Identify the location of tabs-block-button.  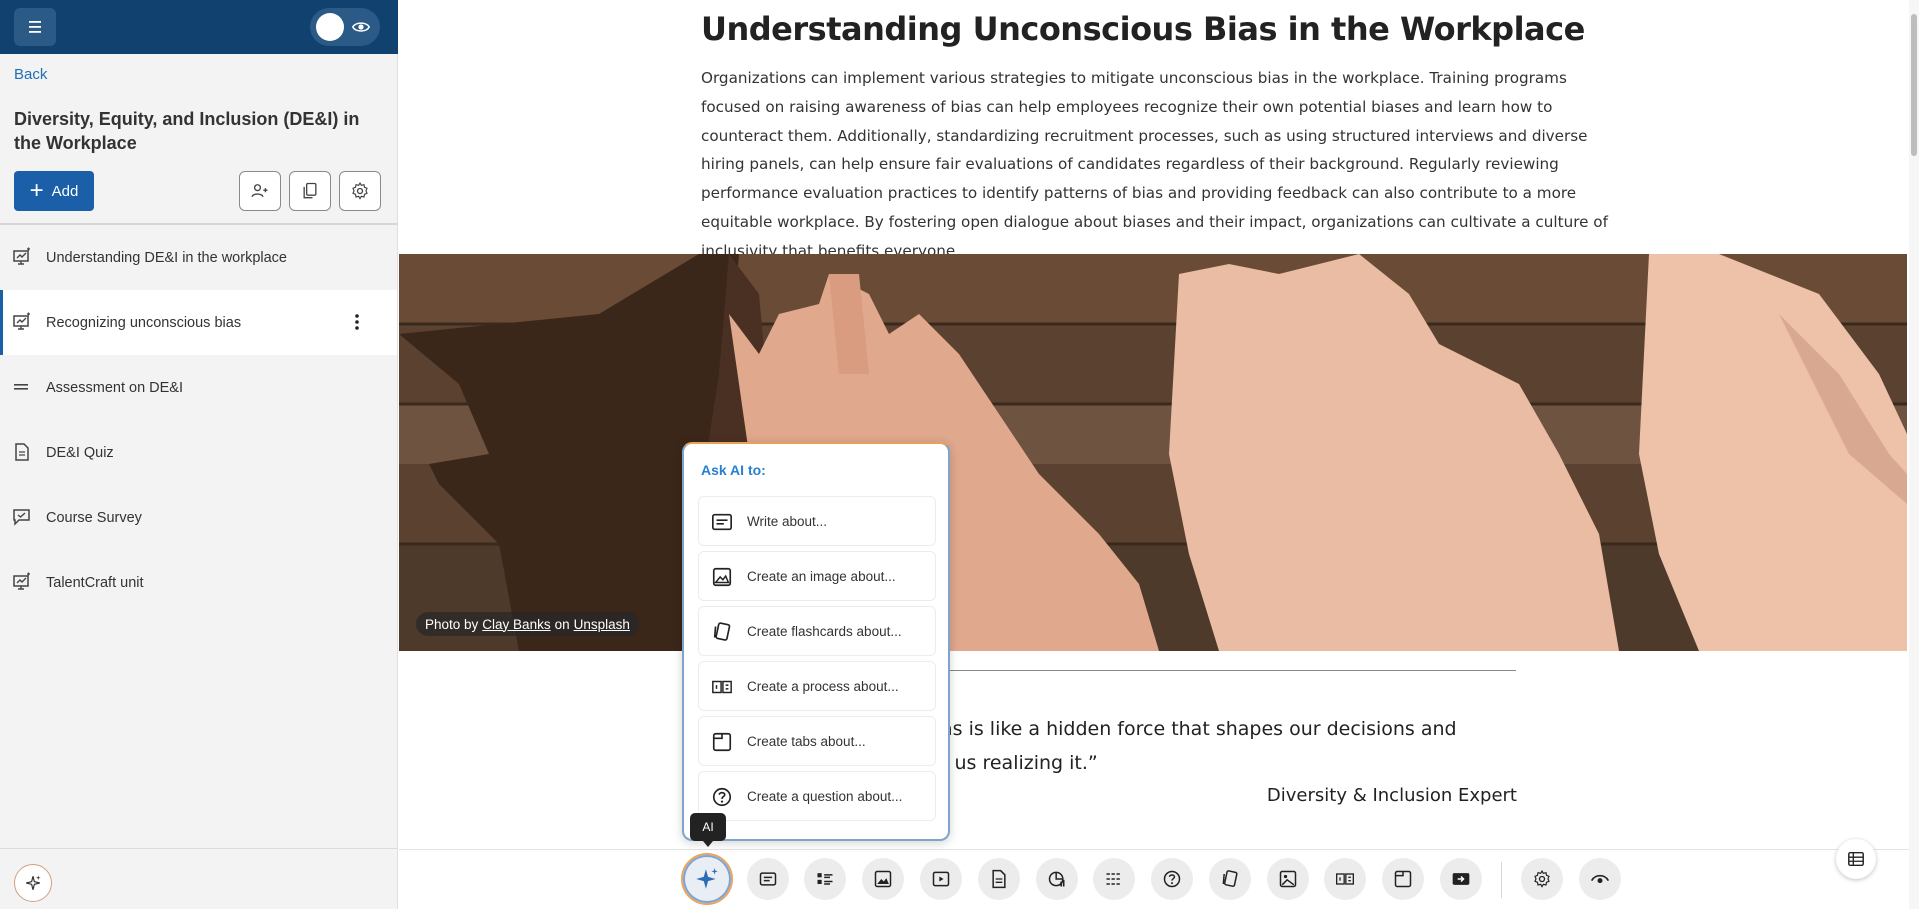
(1403, 879).